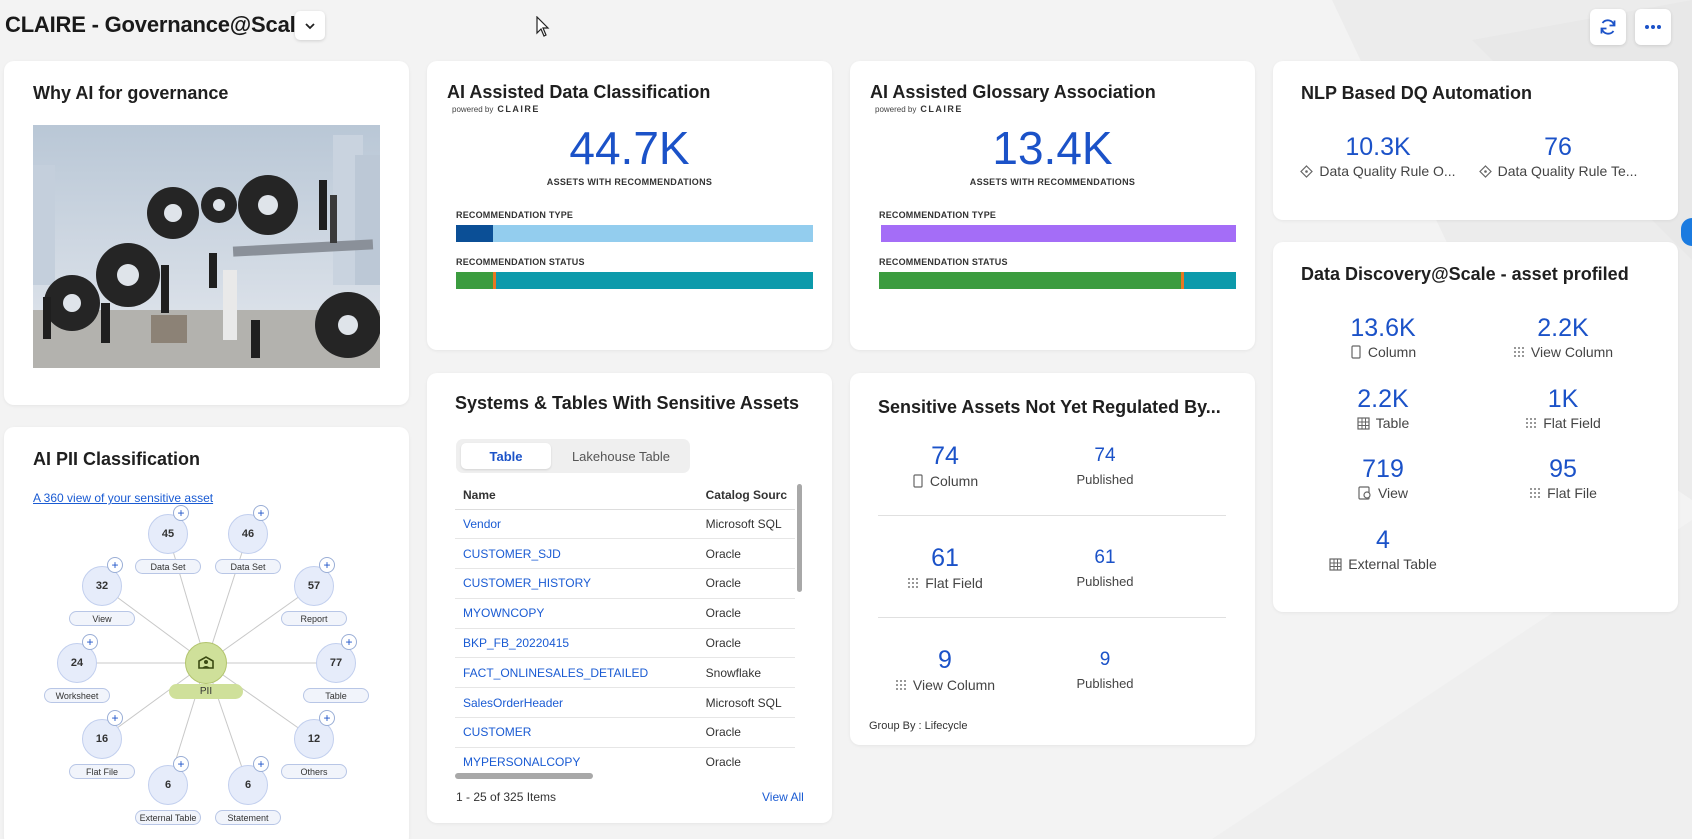 The height and width of the screenshot is (839, 1692). Describe the element at coordinates (1563, 469) in the screenshot. I see `stat-value: 95` at that location.